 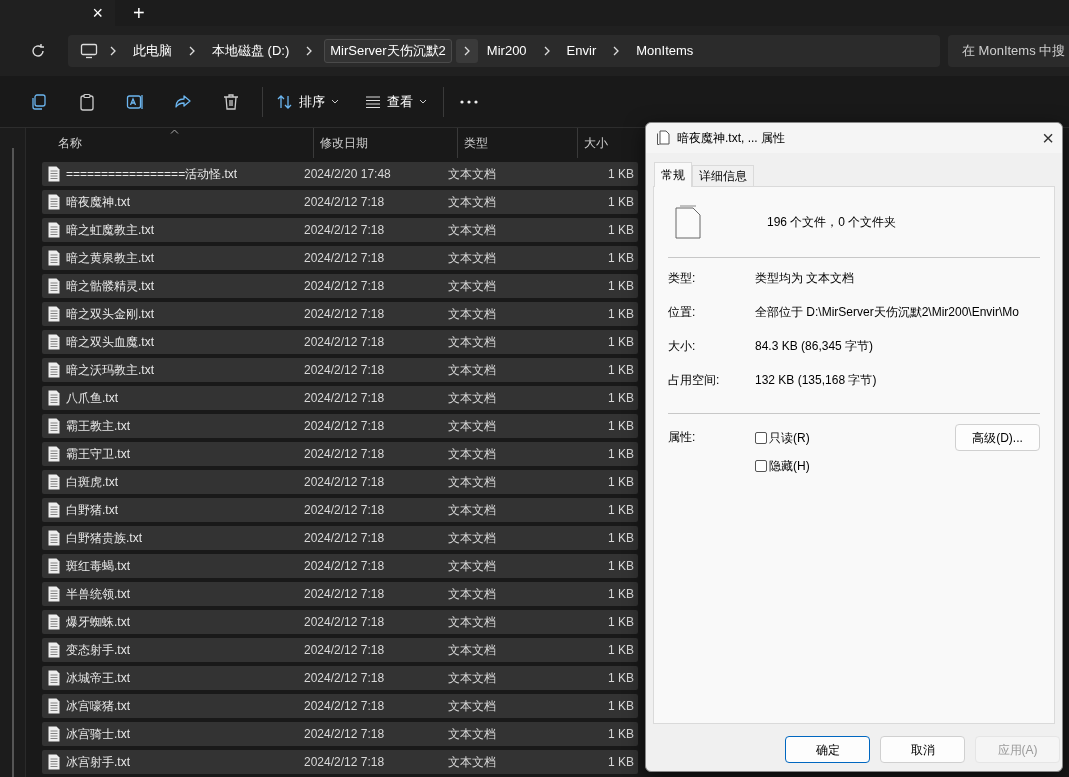 What do you see at coordinates (98, 734) in the screenshot?
I see `file-name: 冰宫骑士.txt` at bounding box center [98, 734].